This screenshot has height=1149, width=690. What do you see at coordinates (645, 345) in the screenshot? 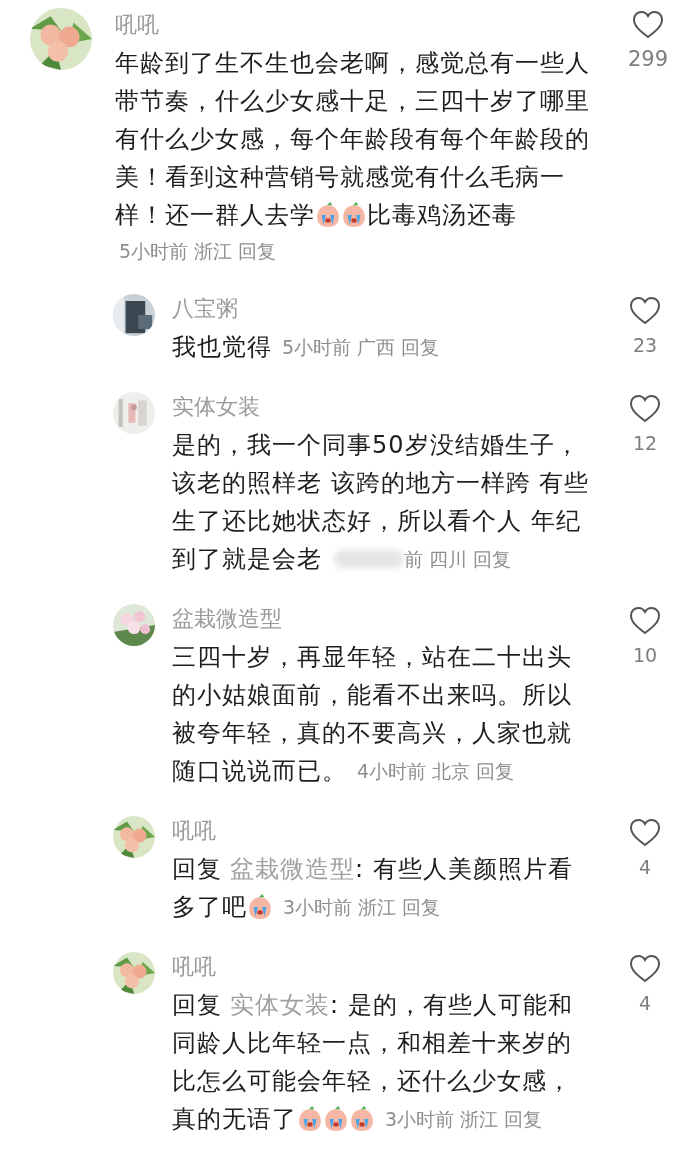
I see `like-count: 23` at bounding box center [645, 345].